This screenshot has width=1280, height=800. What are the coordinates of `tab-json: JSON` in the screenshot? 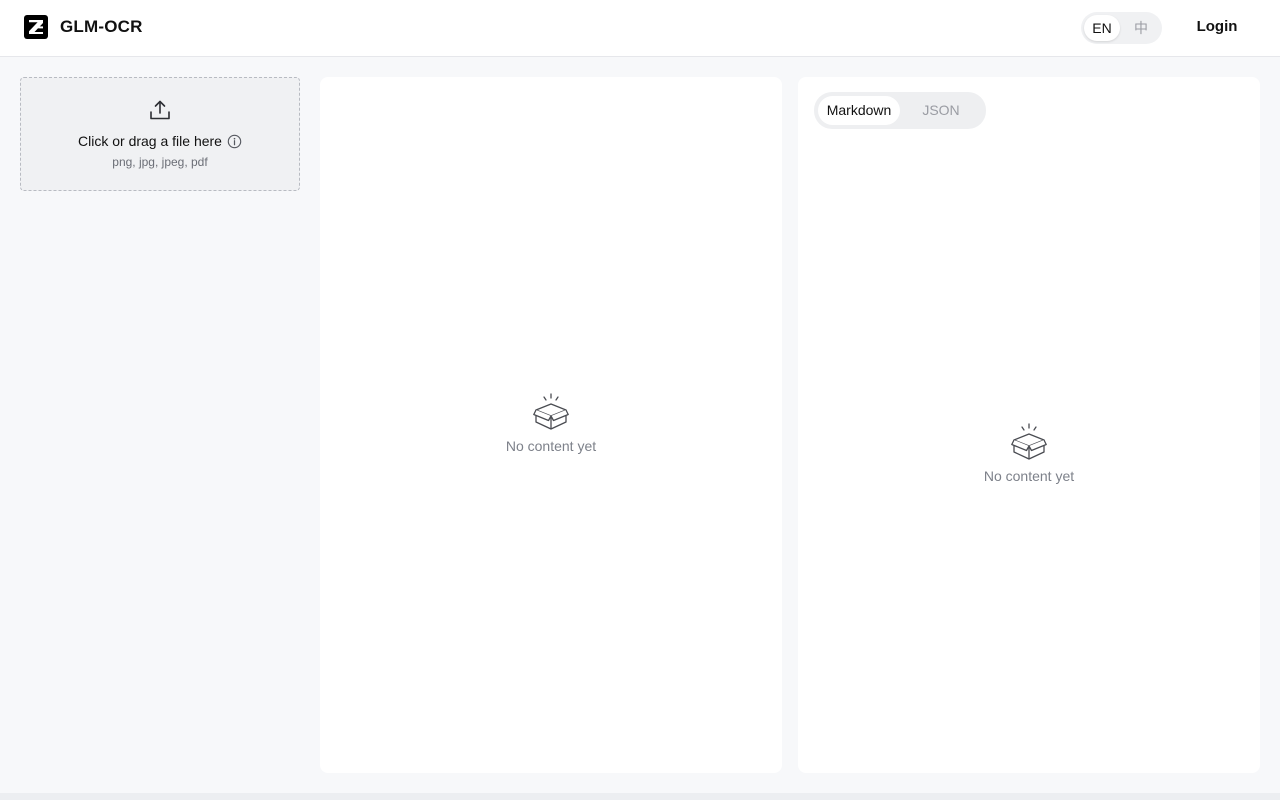 It's located at (941, 110).